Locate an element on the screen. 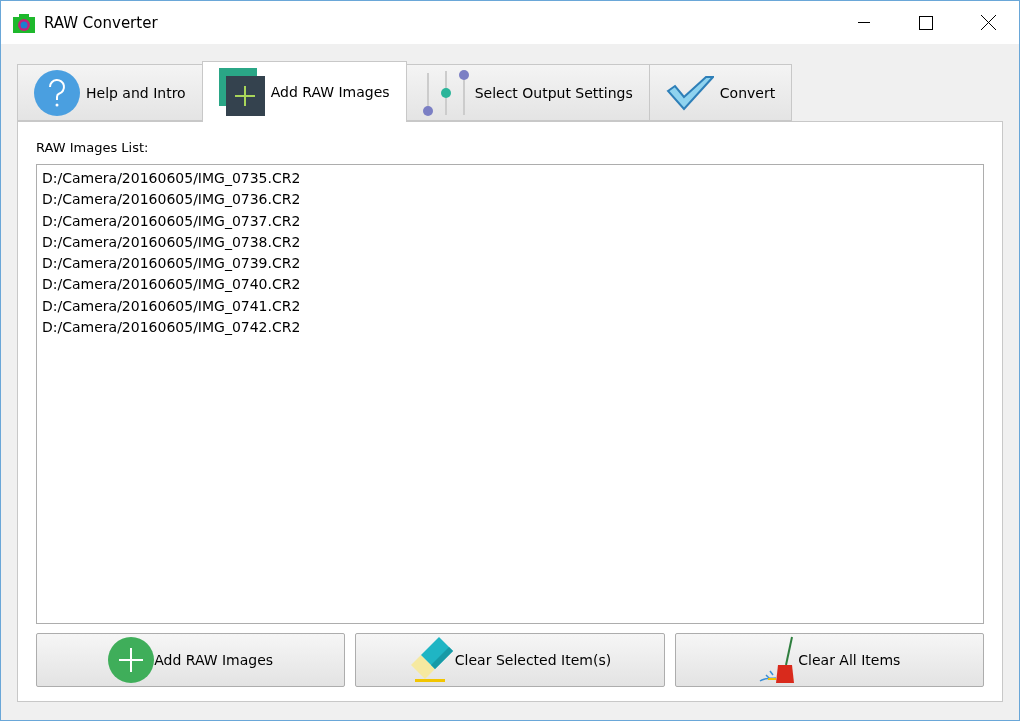 This screenshot has width=1020, height=721. plus-icon is located at coordinates (131, 660).